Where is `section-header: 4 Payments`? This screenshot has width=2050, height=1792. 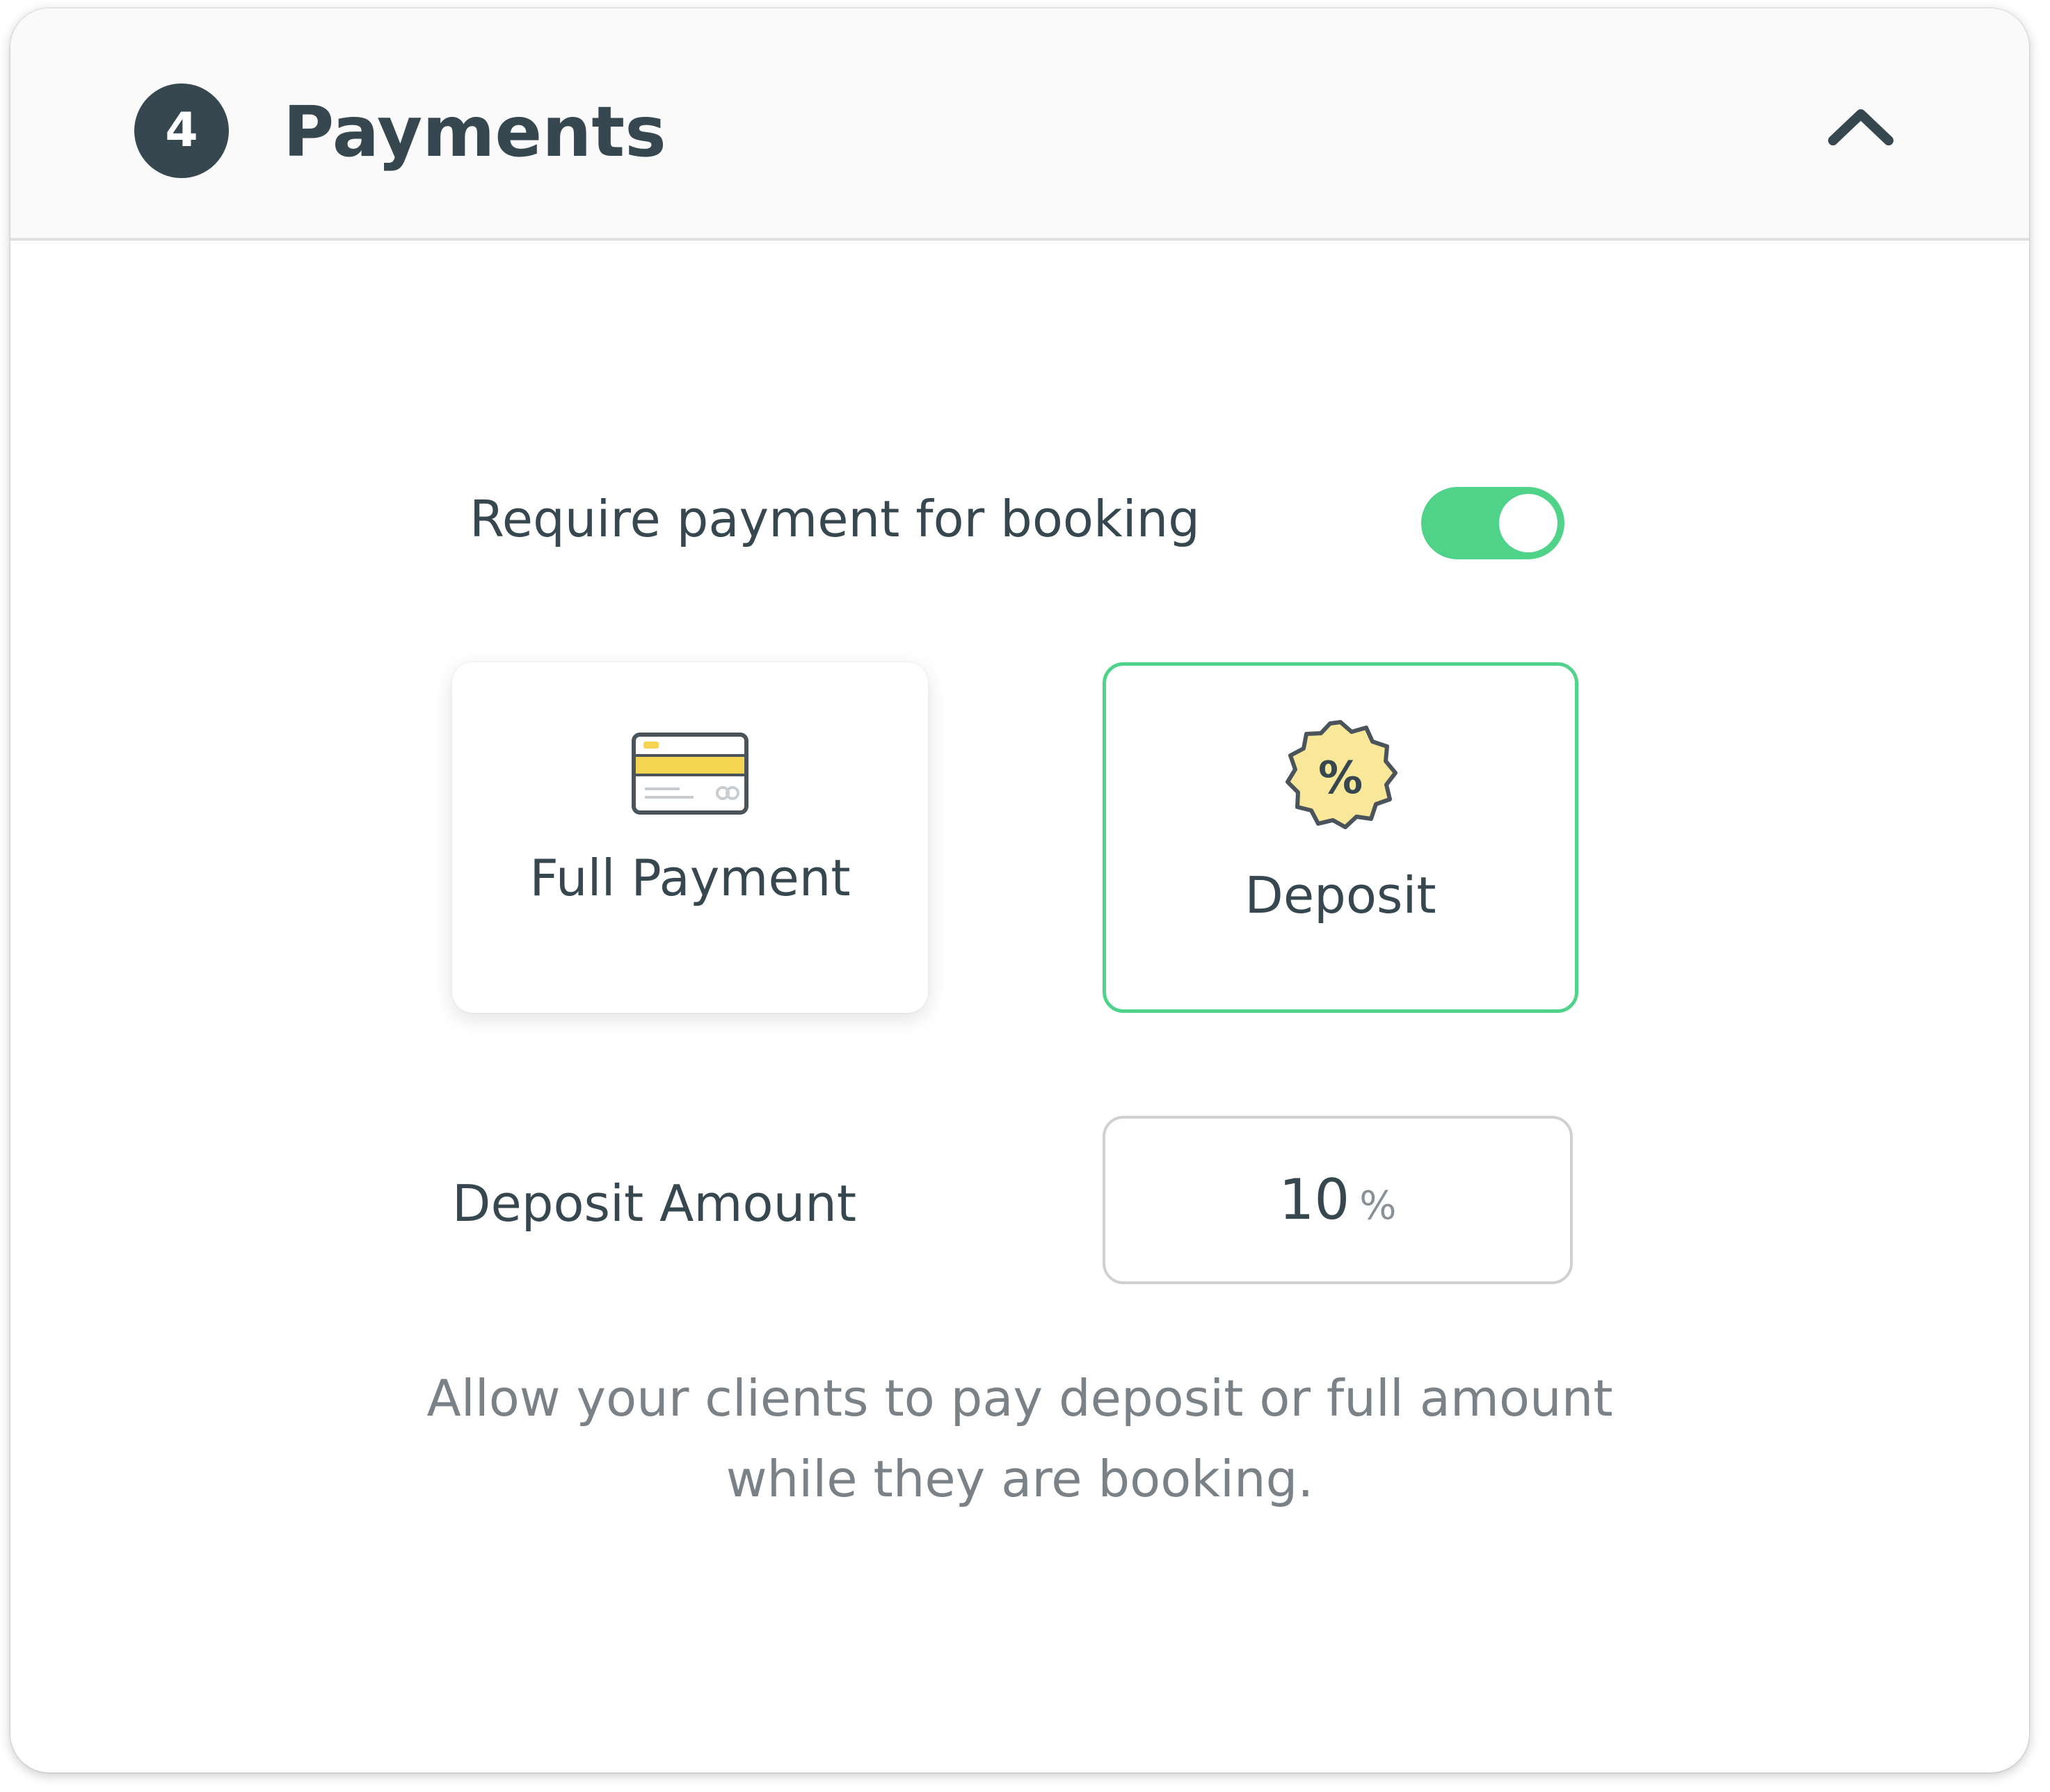
section-header: 4 Payments is located at coordinates (1019, 124).